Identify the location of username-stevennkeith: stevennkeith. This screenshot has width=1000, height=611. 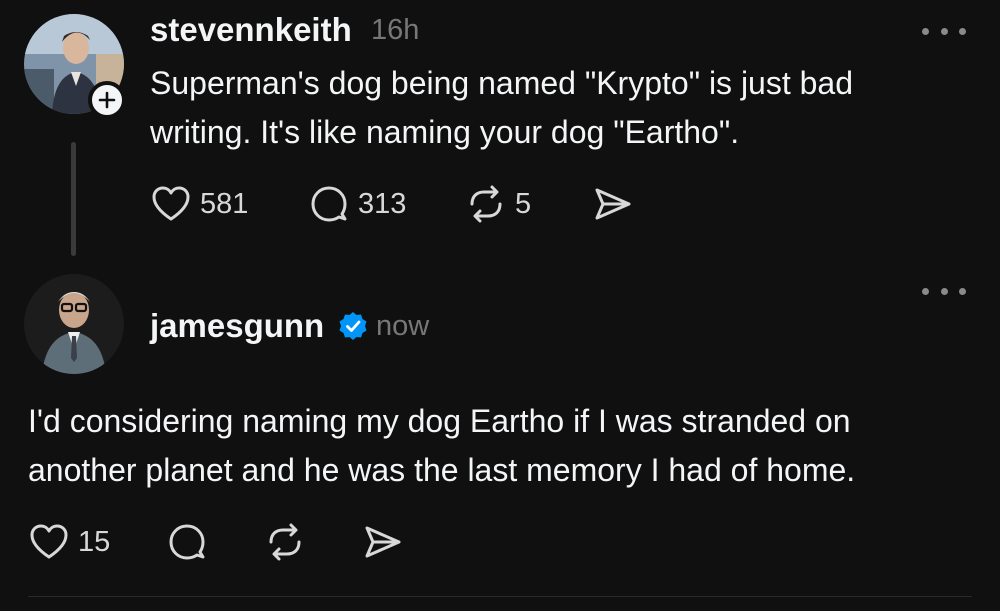
(251, 30).